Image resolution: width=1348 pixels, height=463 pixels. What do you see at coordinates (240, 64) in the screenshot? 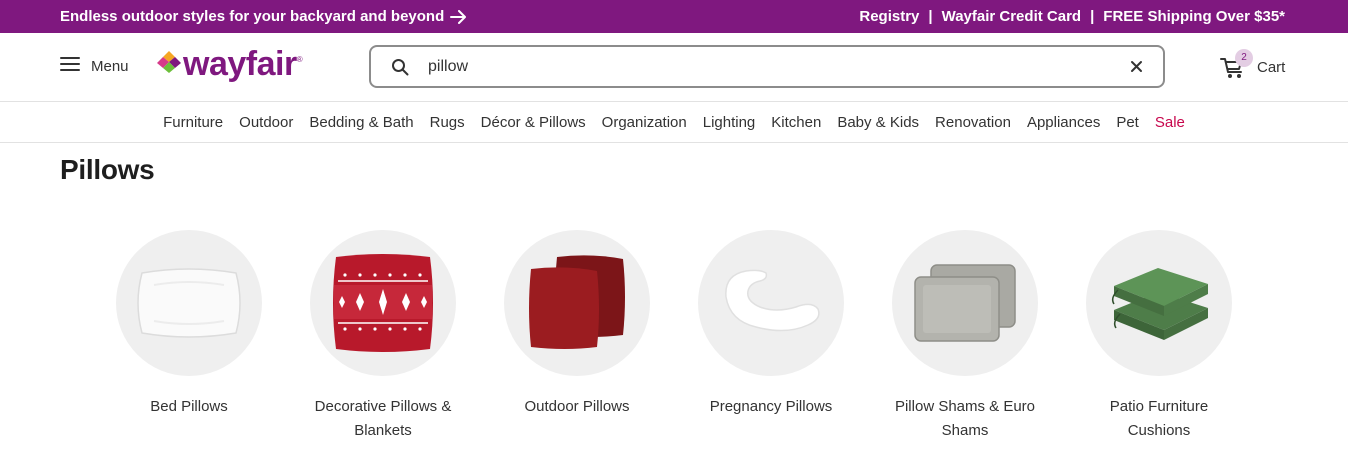
I see `logo-wordmark: wayfair` at bounding box center [240, 64].